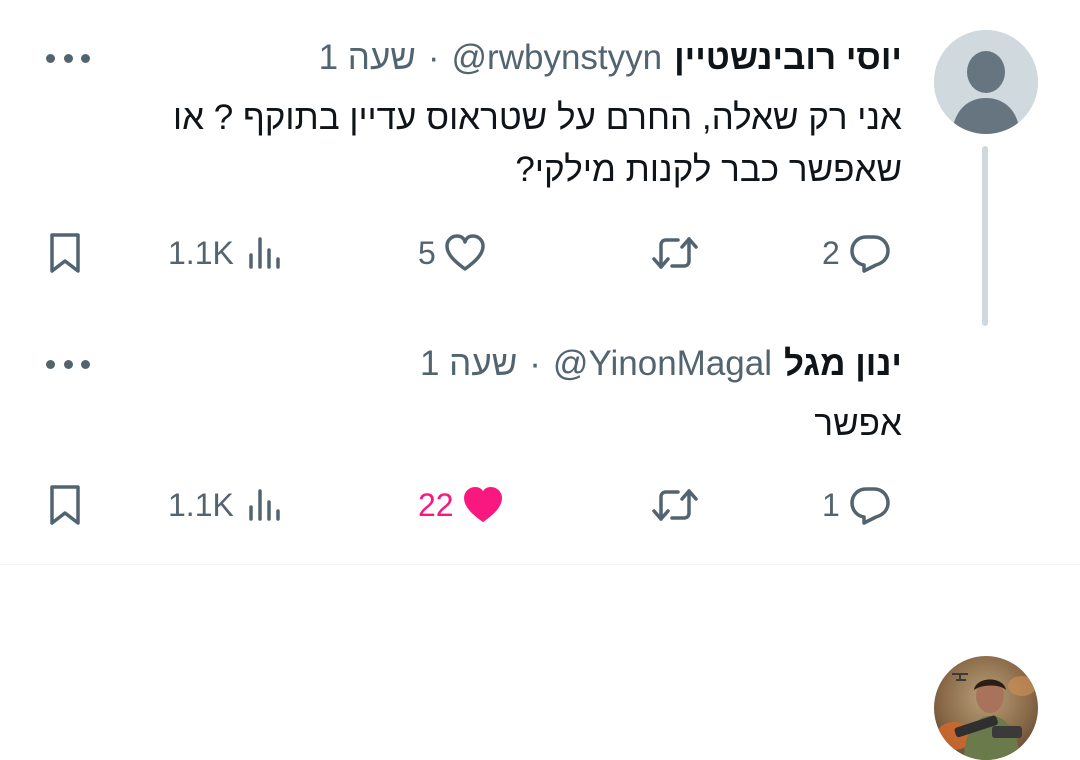 The height and width of the screenshot is (760, 1080). Describe the element at coordinates (465, 252) in the screenshot. I see `heart-outline-icon` at that location.